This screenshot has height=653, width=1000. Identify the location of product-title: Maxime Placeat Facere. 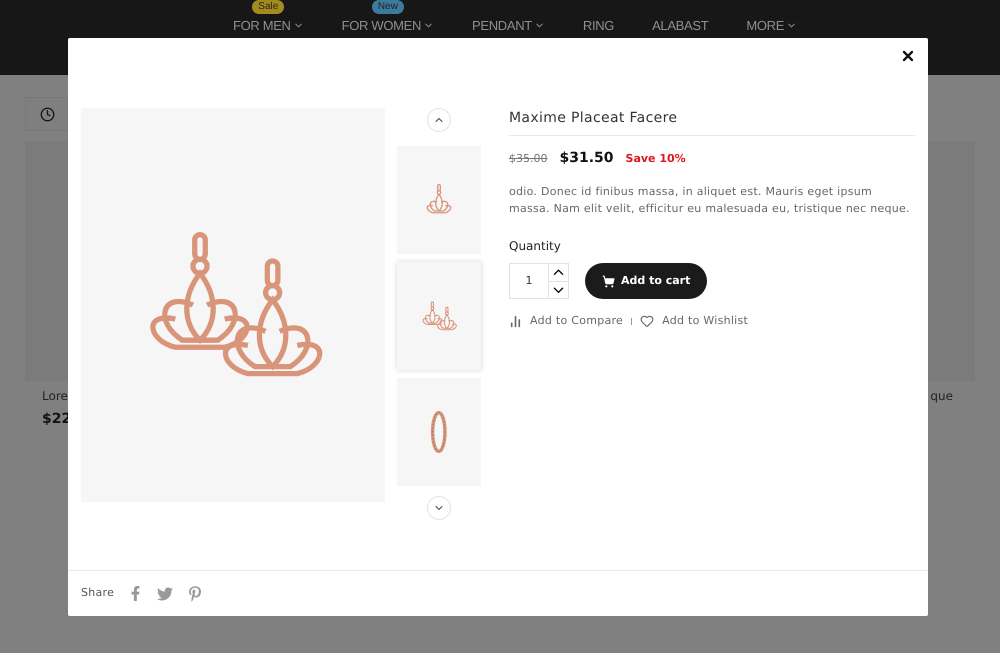
(712, 122).